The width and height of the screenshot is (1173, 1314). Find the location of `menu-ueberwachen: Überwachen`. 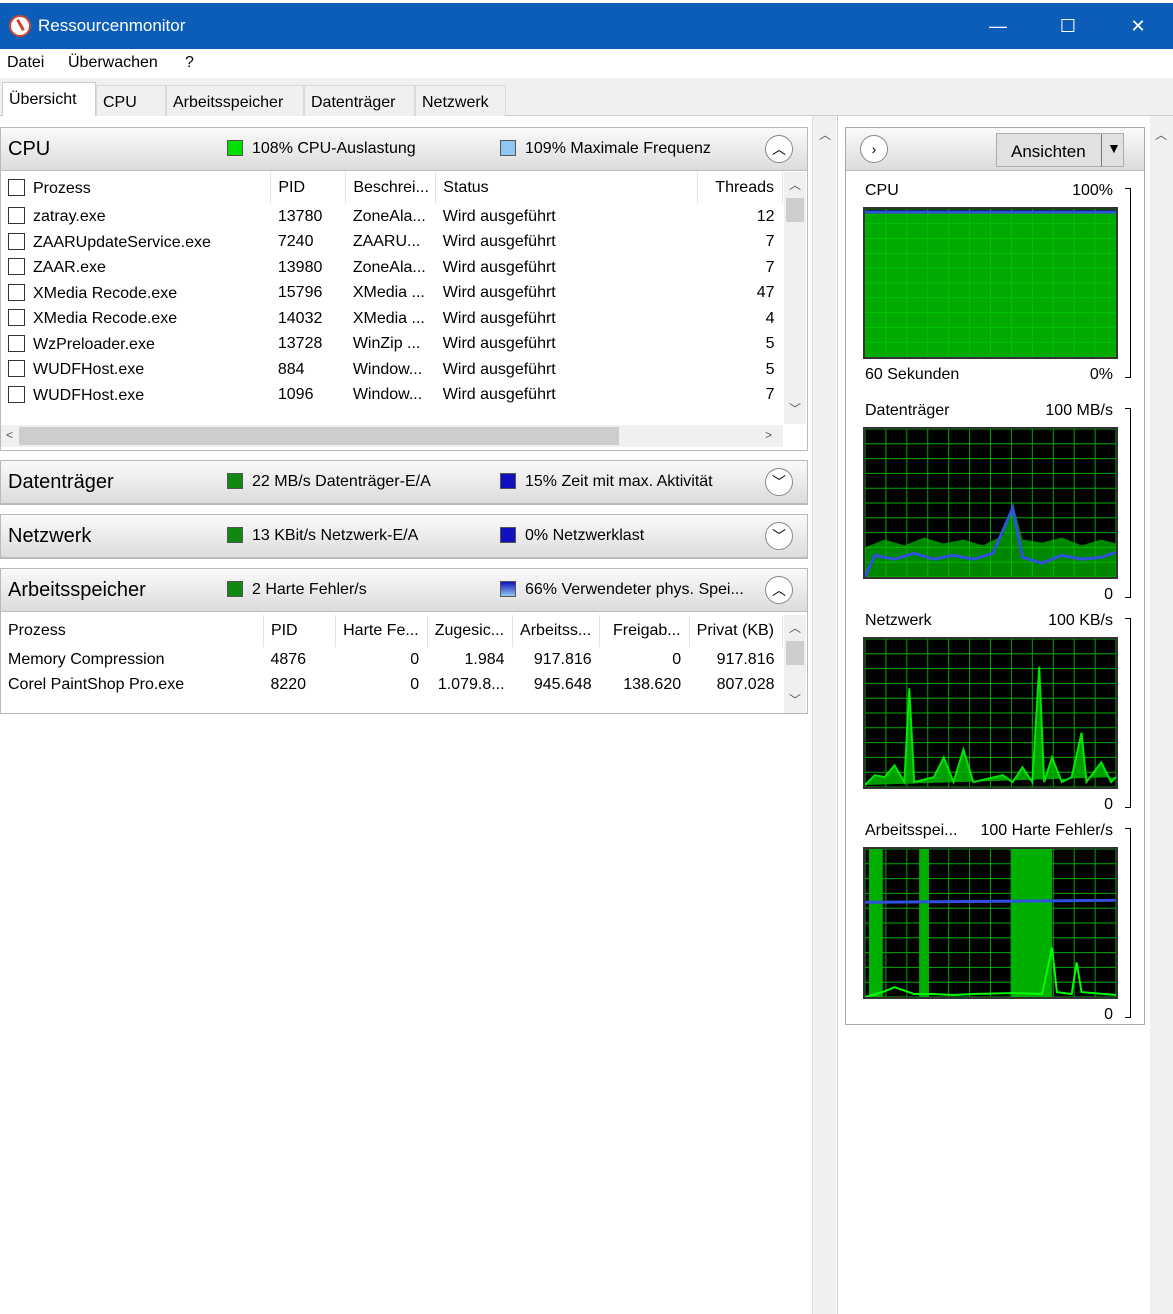

menu-ueberwachen: Überwachen is located at coordinates (113, 63).